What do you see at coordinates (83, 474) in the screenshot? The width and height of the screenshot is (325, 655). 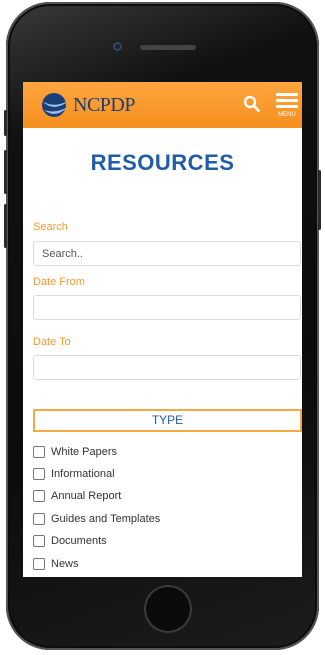 I see `option-label: Informational` at bounding box center [83, 474].